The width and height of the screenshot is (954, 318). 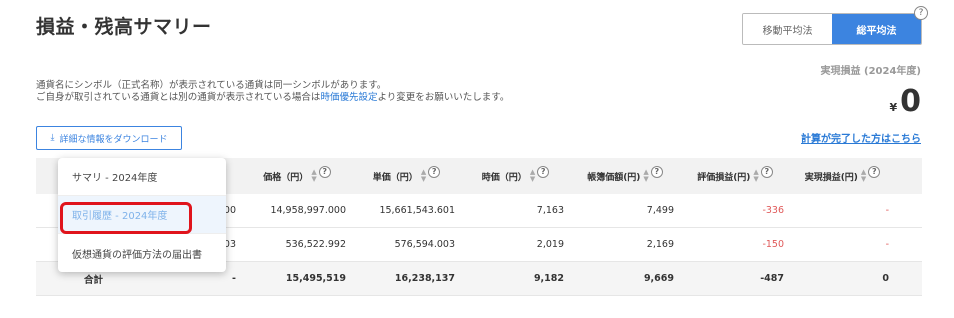 What do you see at coordinates (773, 210) in the screenshot?
I see `eval-pl-cell: -336` at bounding box center [773, 210].